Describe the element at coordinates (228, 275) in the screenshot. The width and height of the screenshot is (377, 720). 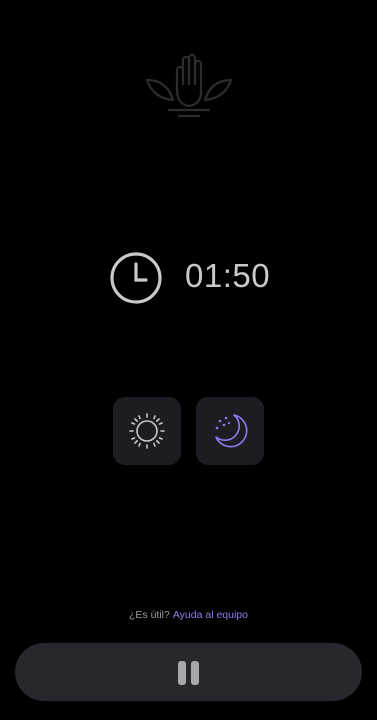
I see `timer-display: 01:50` at that location.